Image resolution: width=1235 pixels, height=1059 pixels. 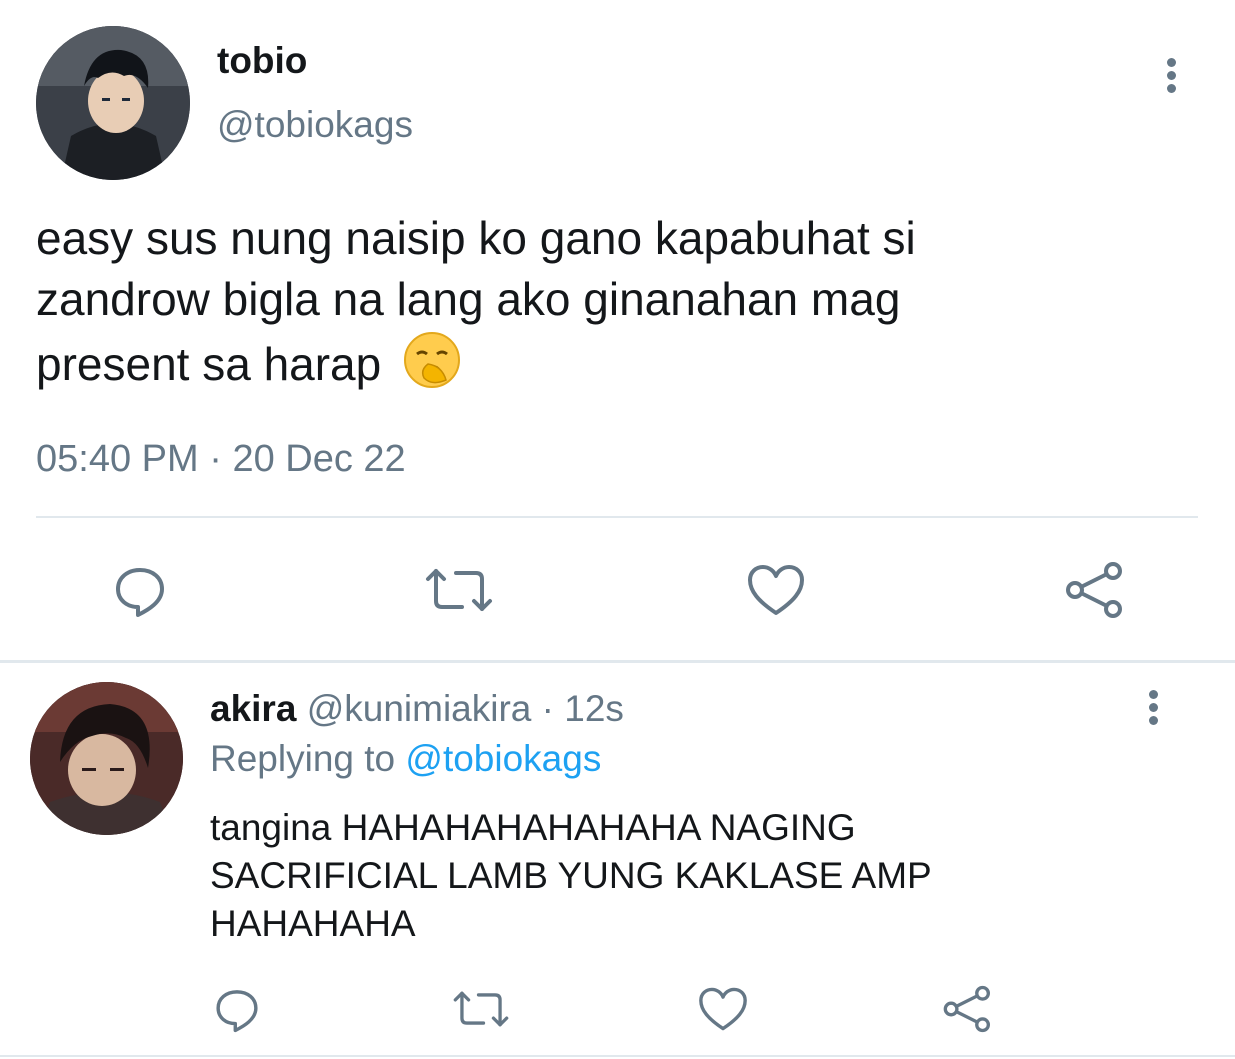 What do you see at coordinates (318, 459) in the screenshot?
I see `main-date: 20 Dec 22` at bounding box center [318, 459].